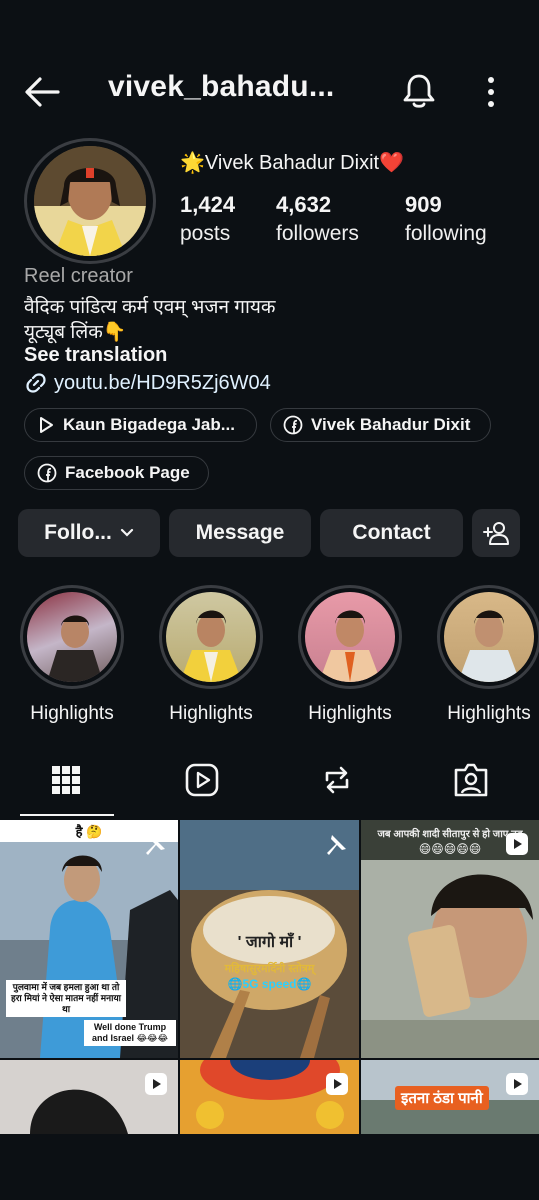 This screenshot has height=1200, width=539. What do you see at coordinates (269, 942) in the screenshot?
I see `post-title: ' जागो माँ '` at bounding box center [269, 942].